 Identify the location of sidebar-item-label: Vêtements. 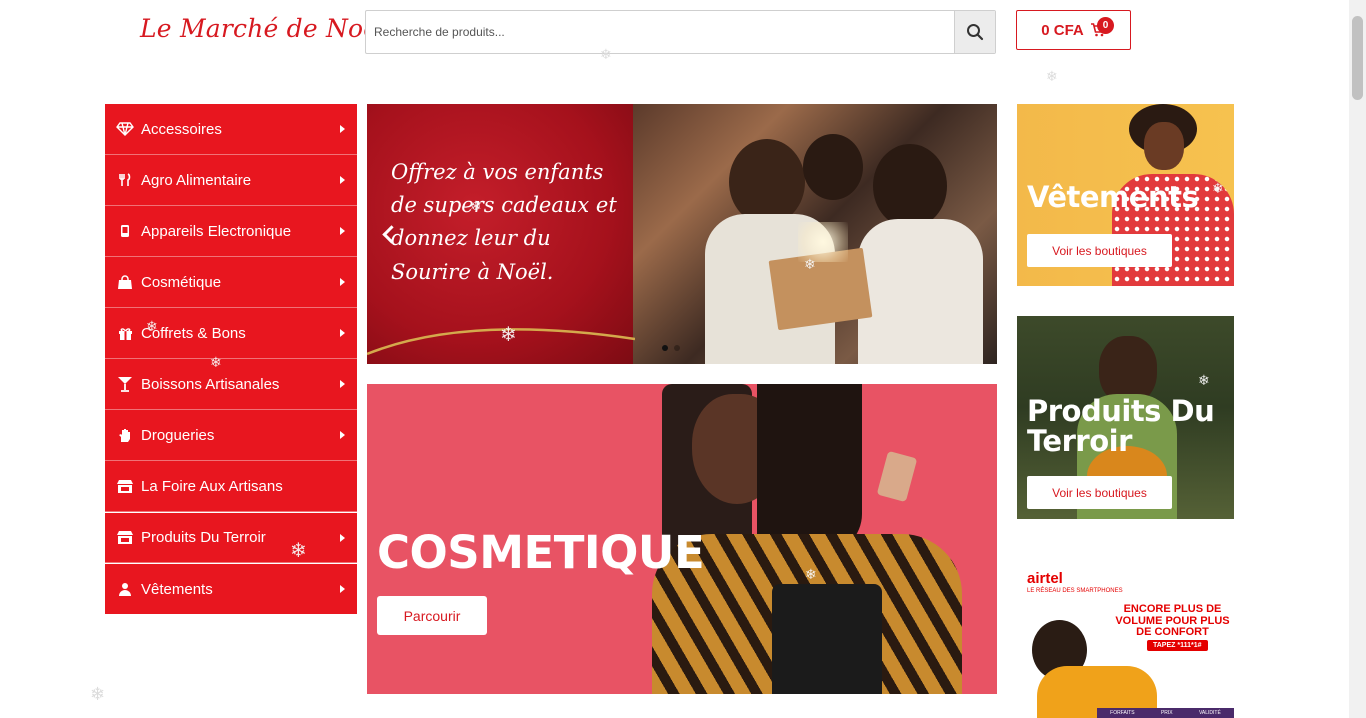
(177, 589).